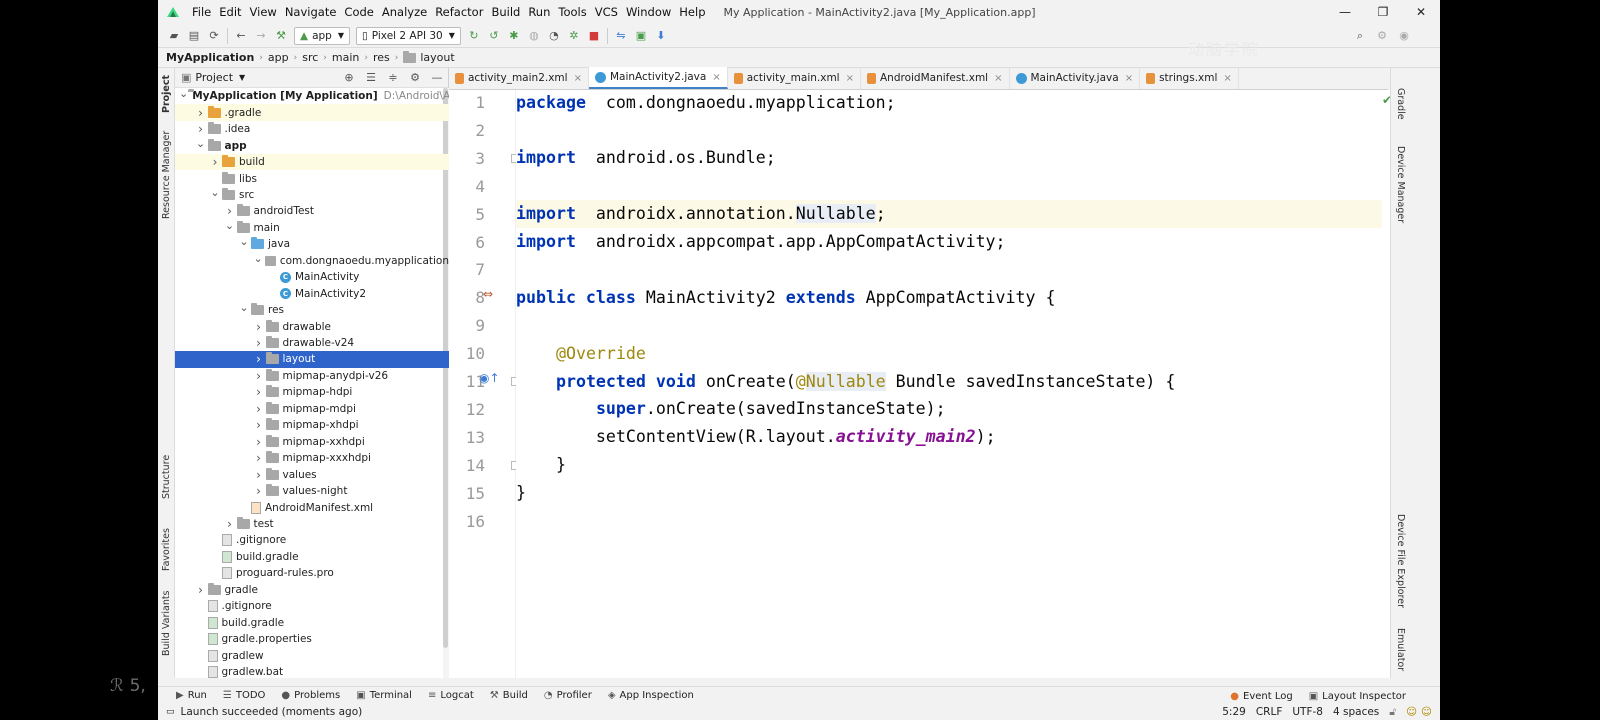  Describe the element at coordinates (404, 12) in the screenshot. I see `menu-item-analyze: Analyze` at that location.